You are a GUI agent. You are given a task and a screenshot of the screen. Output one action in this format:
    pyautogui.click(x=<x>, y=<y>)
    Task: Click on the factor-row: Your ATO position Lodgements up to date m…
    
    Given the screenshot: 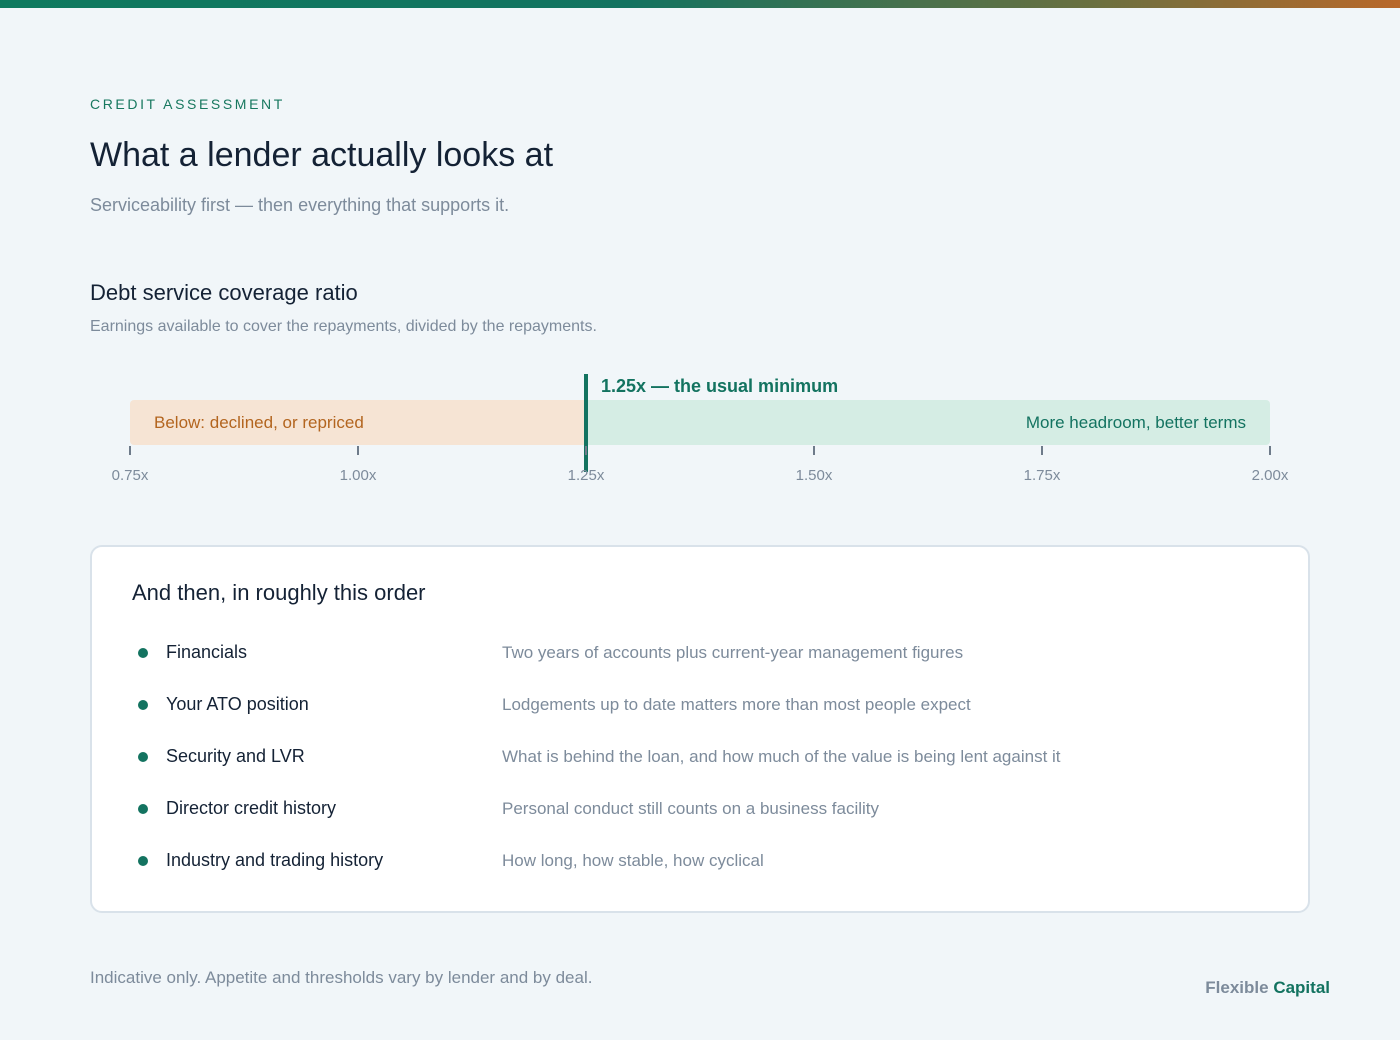 What is the action you would take?
    pyautogui.click(x=700, y=705)
    